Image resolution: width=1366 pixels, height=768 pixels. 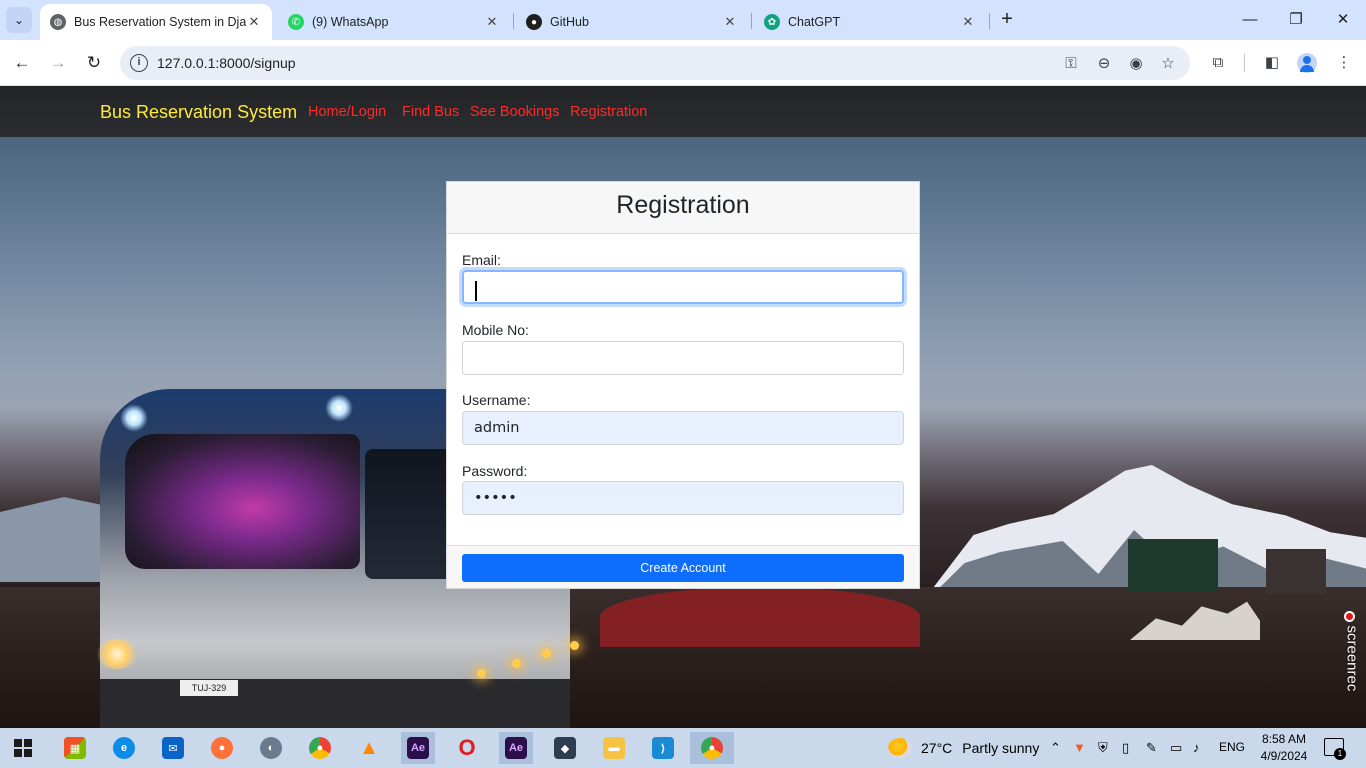 I want to click on nav-link-see-bookings: See Bookings, so click(x=514, y=112).